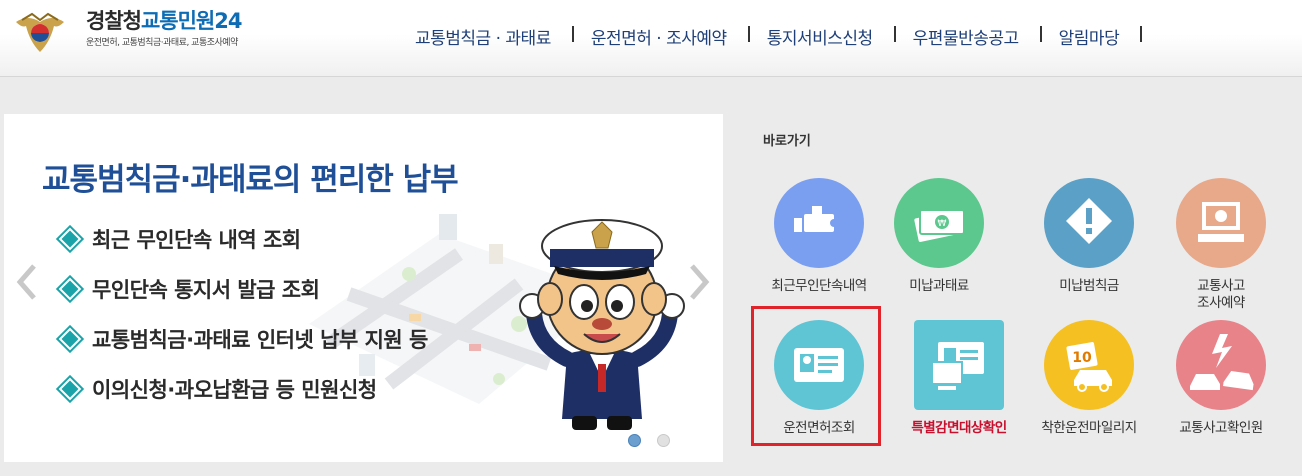 This screenshot has height=476, width=1302. What do you see at coordinates (1221, 428) in the screenshot?
I see `quick-link-label: 교통사고확인원` at bounding box center [1221, 428].